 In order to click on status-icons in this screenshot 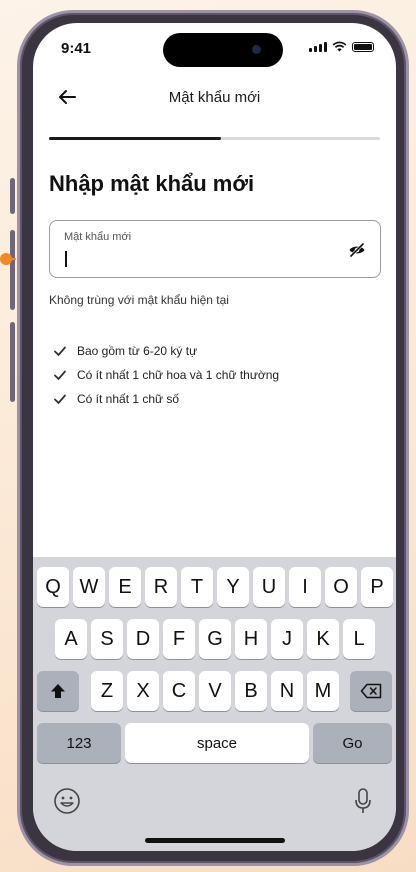, I will do `click(341, 46)`.